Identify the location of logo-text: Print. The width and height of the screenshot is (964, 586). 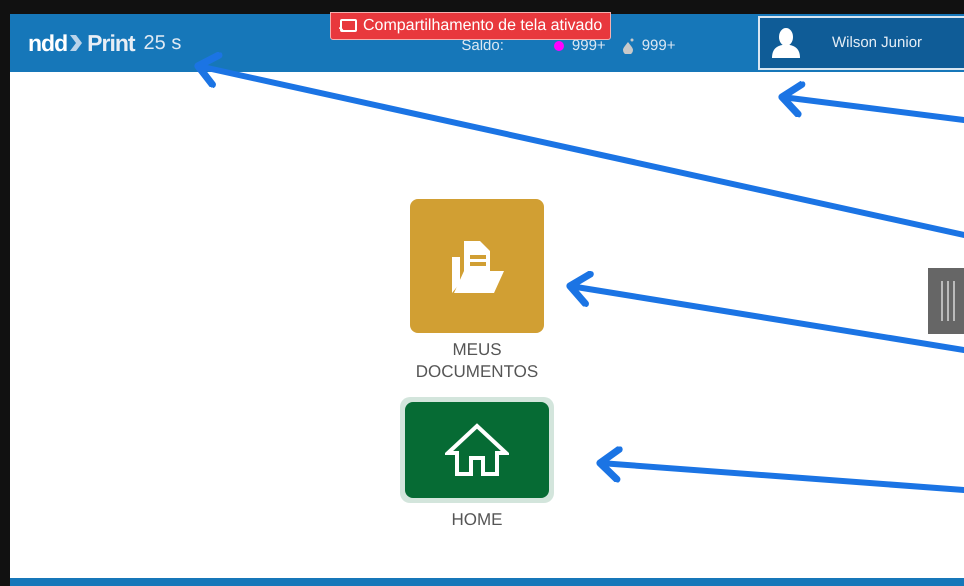
(111, 43).